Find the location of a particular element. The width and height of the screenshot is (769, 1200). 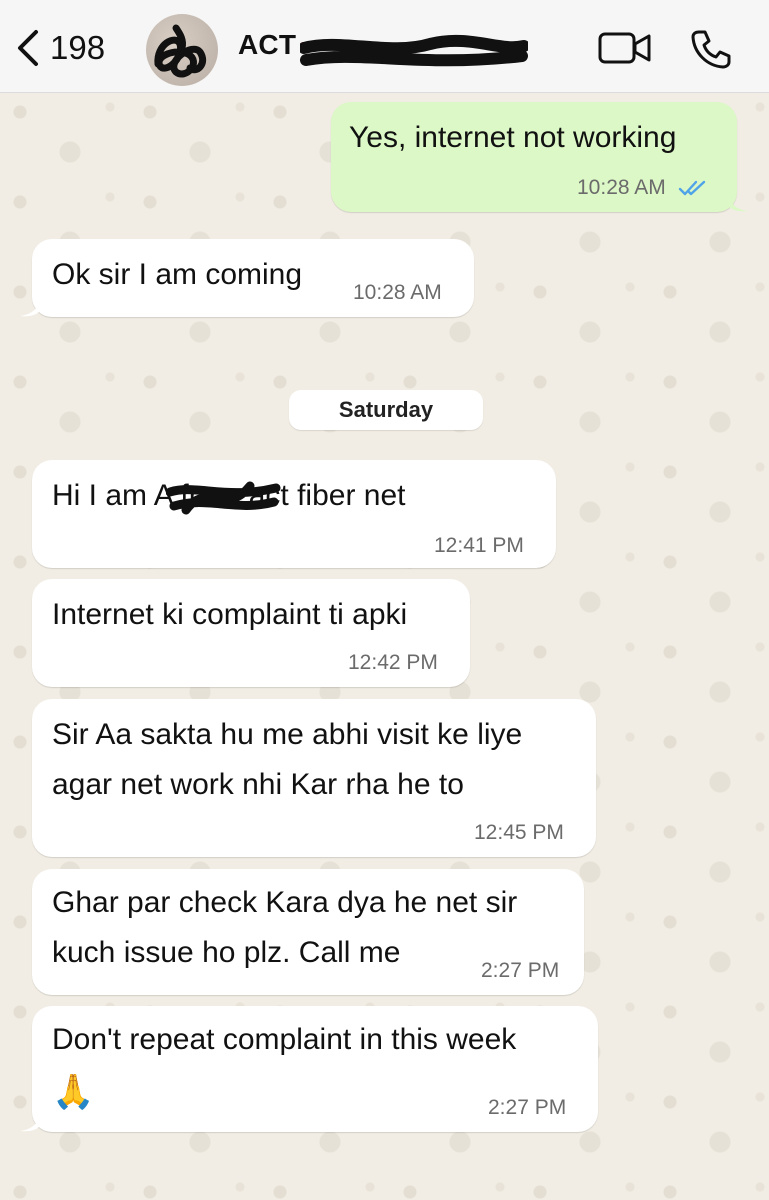

message-time: 12:45 PM is located at coordinates (519, 832).